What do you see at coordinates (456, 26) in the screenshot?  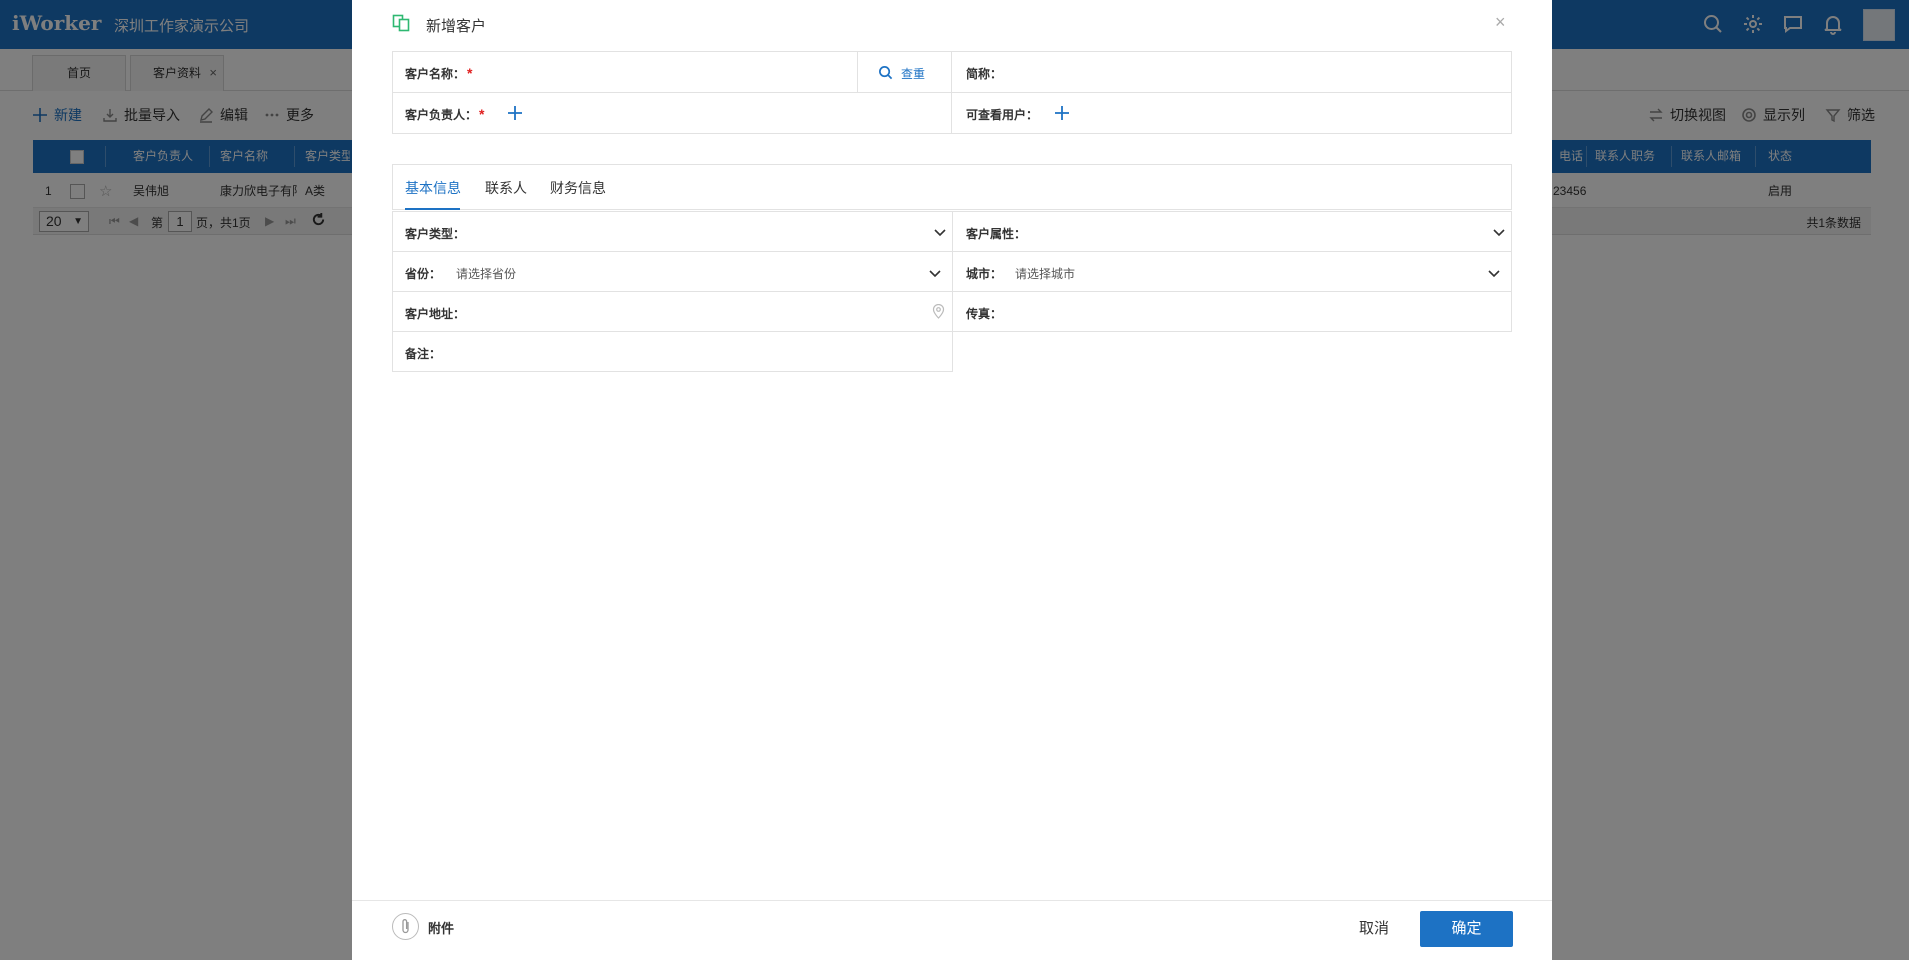 I see `dialog-title: 新增客户` at bounding box center [456, 26].